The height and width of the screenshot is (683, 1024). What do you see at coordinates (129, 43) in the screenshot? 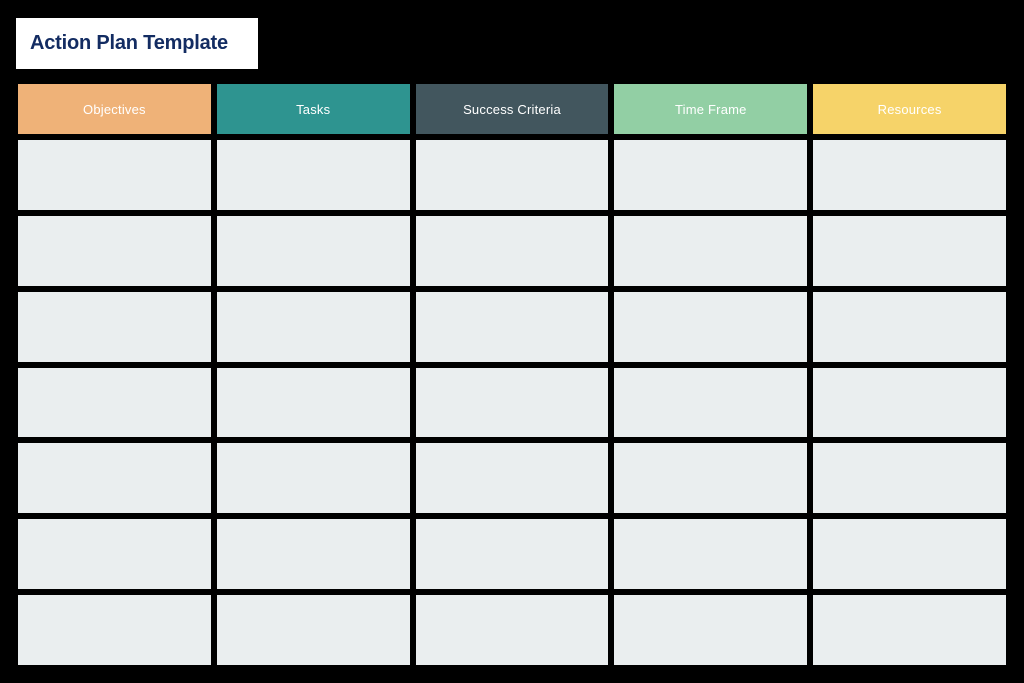
I see `page-title: Action Plan Template` at bounding box center [129, 43].